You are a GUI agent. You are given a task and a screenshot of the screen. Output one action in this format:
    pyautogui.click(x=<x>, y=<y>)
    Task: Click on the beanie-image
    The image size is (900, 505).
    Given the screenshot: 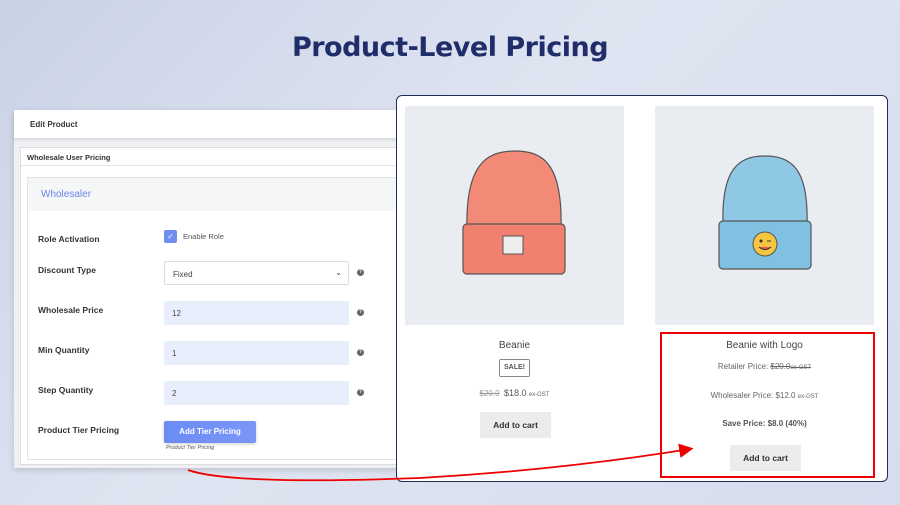 What is the action you would take?
    pyautogui.click(x=514, y=212)
    